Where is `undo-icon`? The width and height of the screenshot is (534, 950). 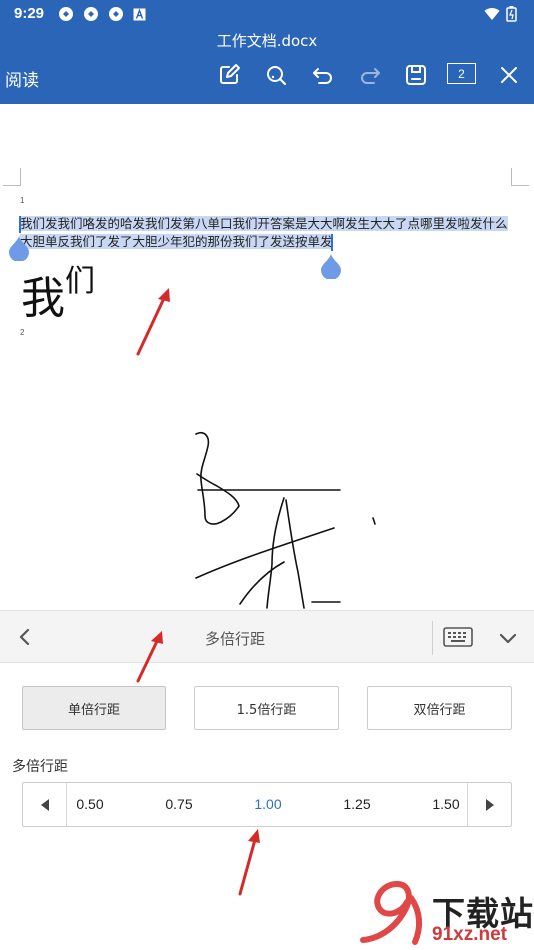 undo-icon is located at coordinates (322, 76).